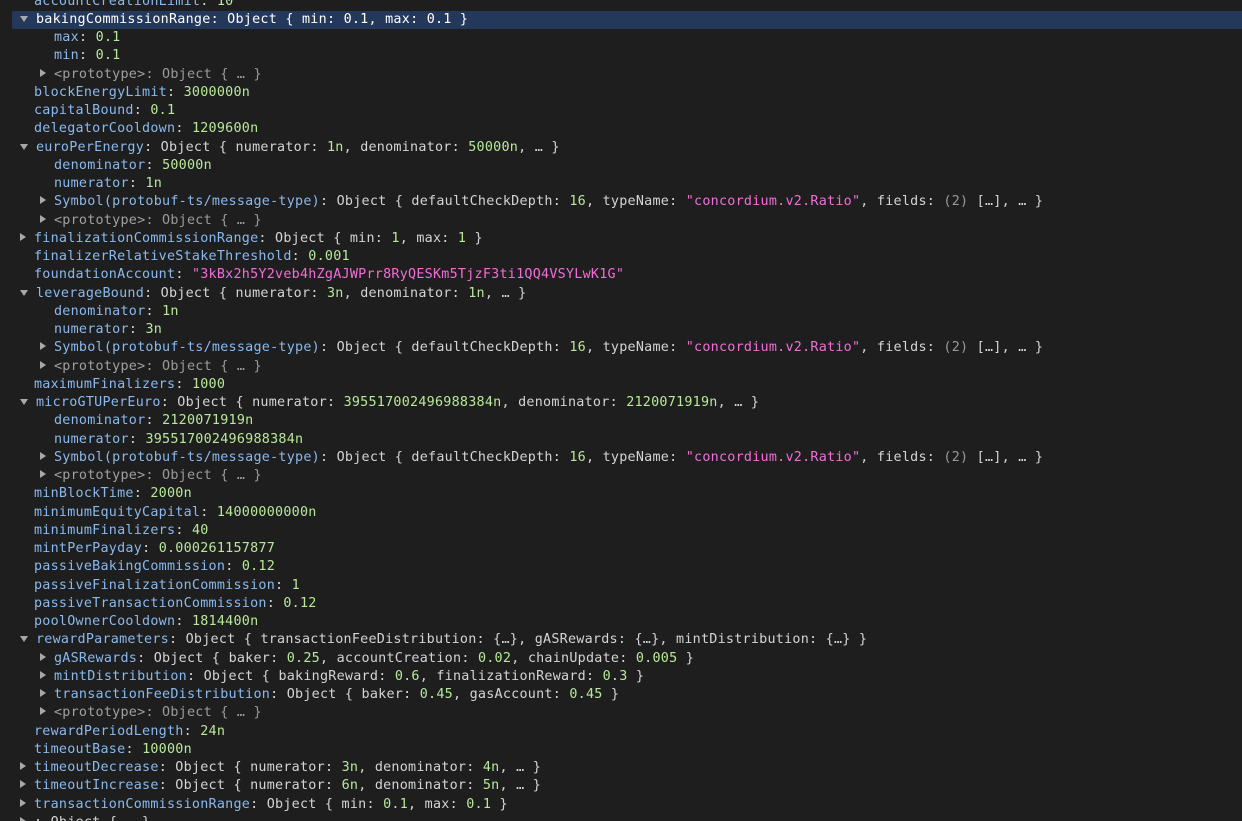 The width and height of the screenshot is (1242, 821). I want to click on property-key: Symbol(protobuf-ts/message-type), so click(187, 202).